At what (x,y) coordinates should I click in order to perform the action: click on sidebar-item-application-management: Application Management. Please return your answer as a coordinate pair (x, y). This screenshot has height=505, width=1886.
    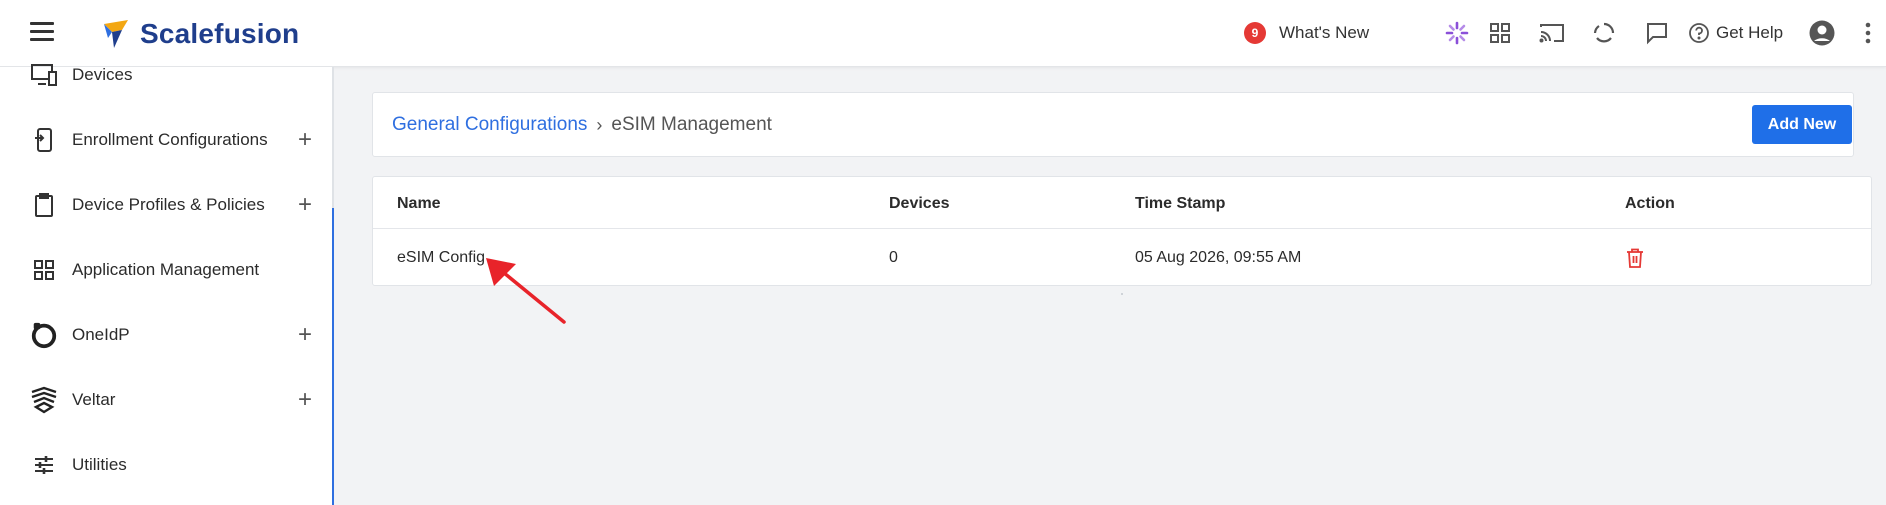
    Looking at the image, I should click on (166, 270).